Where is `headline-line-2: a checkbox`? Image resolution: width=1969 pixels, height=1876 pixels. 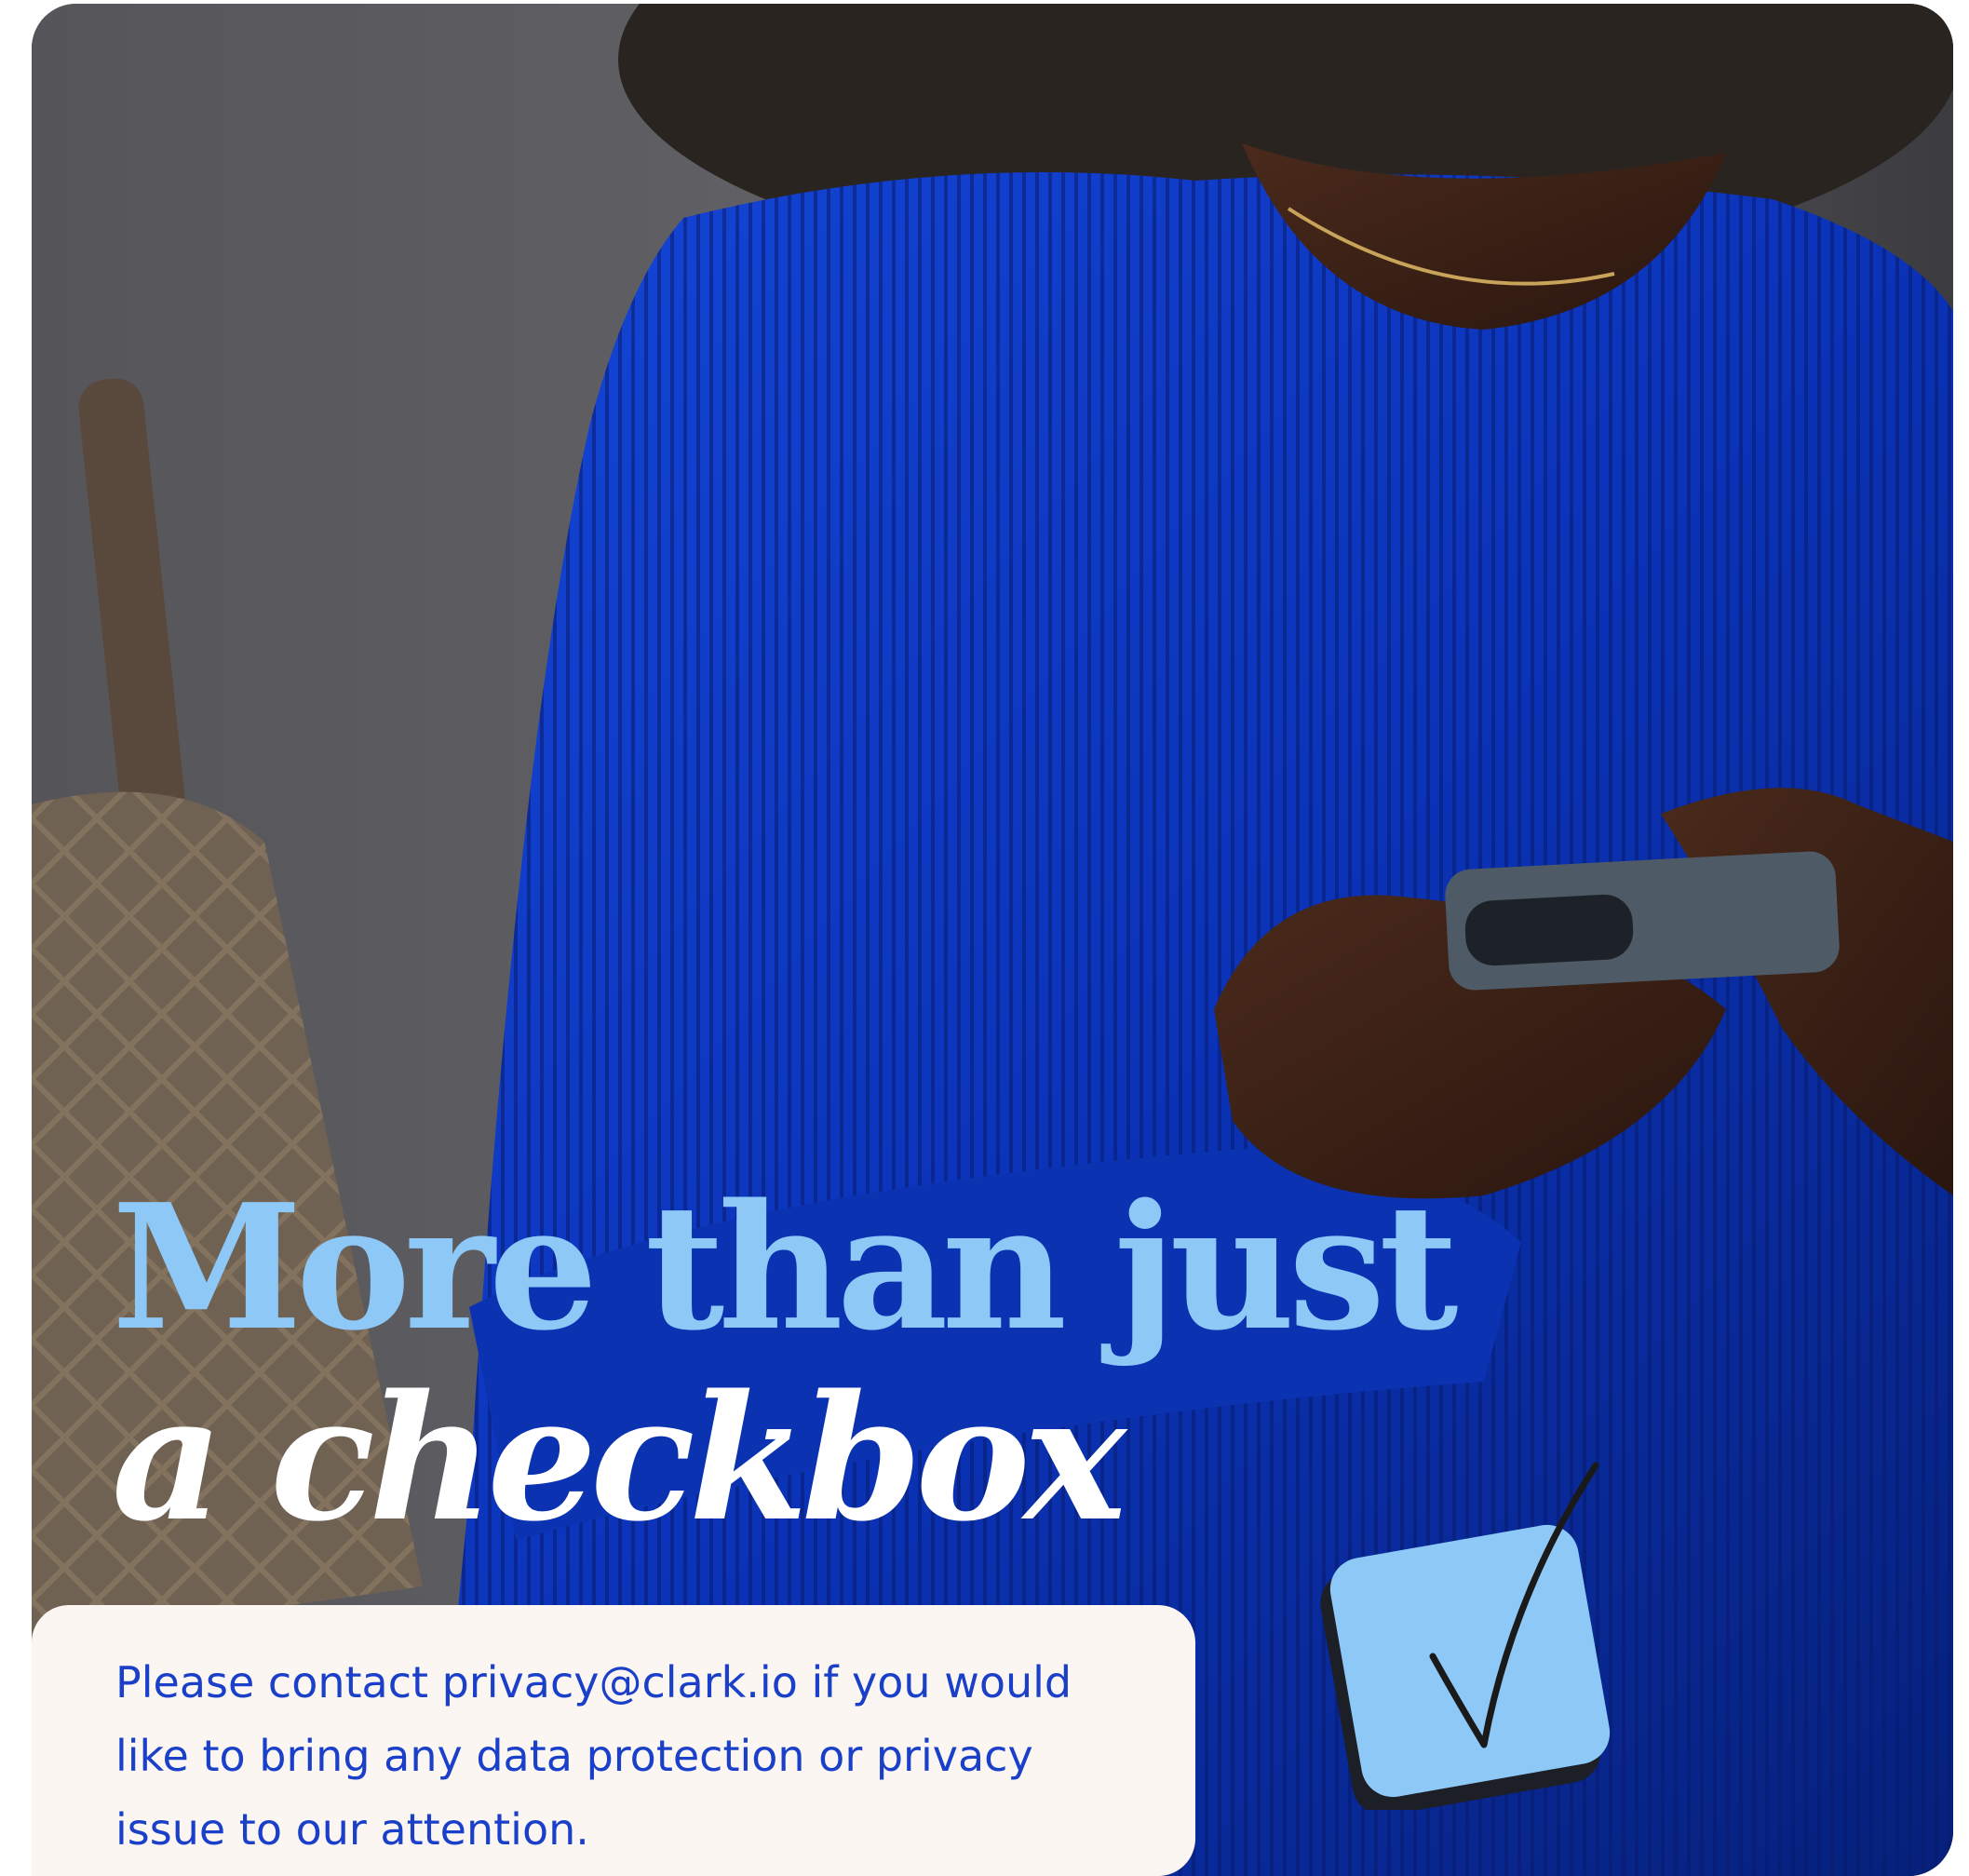 headline-line-2: a checkbox is located at coordinates (619, 1457).